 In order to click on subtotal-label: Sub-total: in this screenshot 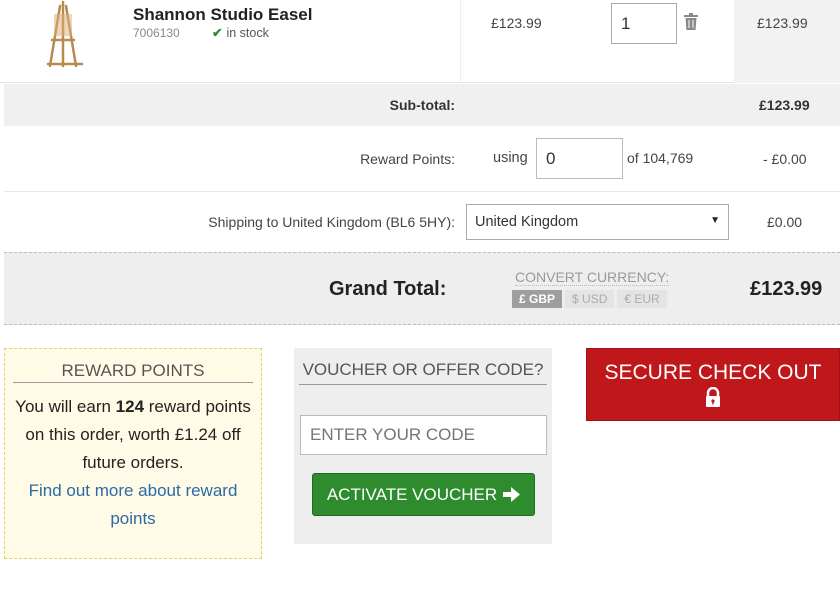, I will do `click(422, 105)`.